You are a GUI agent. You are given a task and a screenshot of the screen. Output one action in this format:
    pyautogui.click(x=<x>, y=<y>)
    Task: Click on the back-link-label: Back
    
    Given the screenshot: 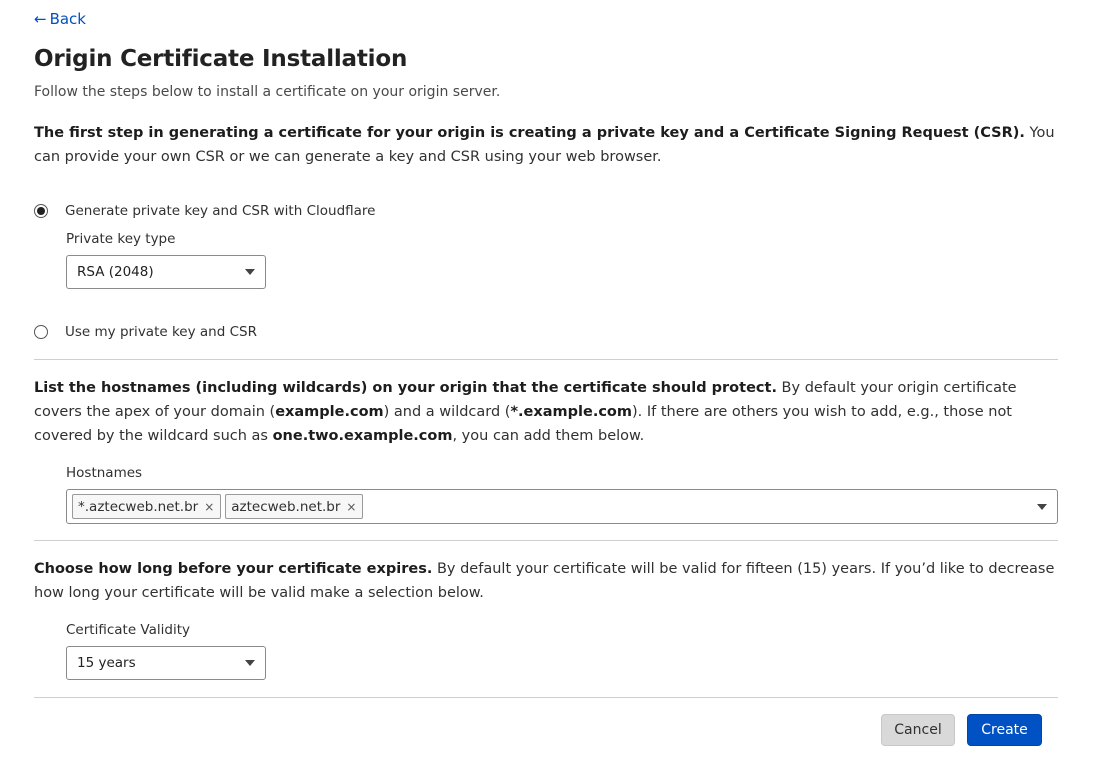 What is the action you would take?
    pyautogui.click(x=67, y=19)
    